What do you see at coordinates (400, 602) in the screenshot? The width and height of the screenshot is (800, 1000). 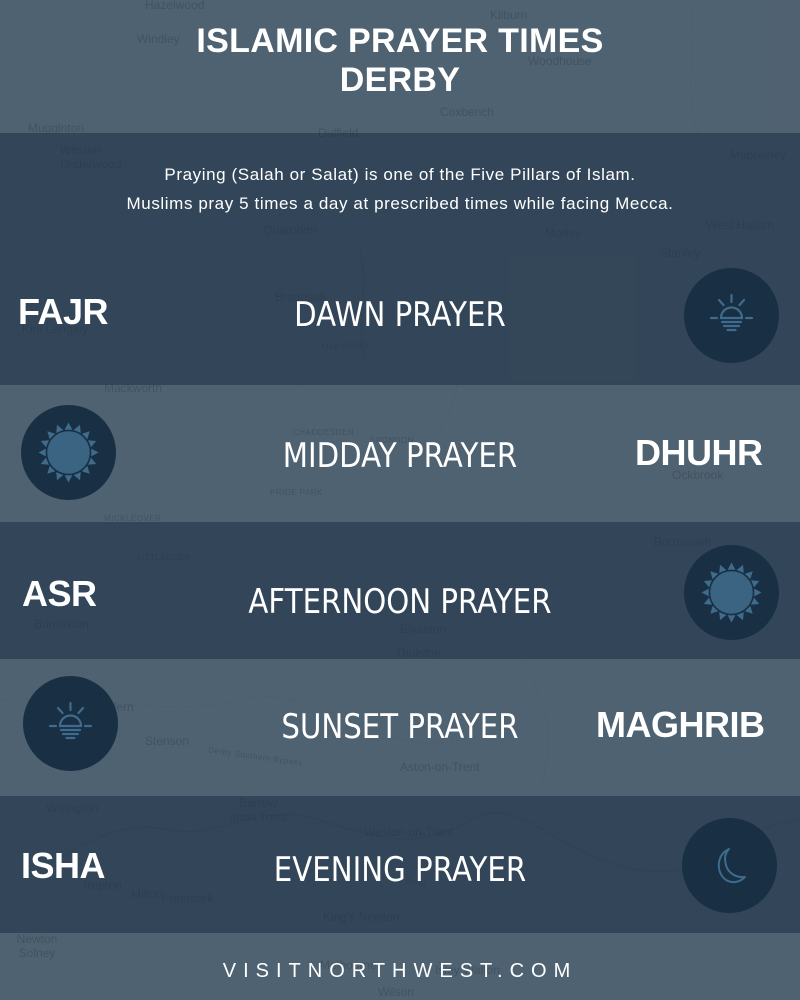 I see `prayer-english-name: AFTERNOON PRAYER` at bounding box center [400, 602].